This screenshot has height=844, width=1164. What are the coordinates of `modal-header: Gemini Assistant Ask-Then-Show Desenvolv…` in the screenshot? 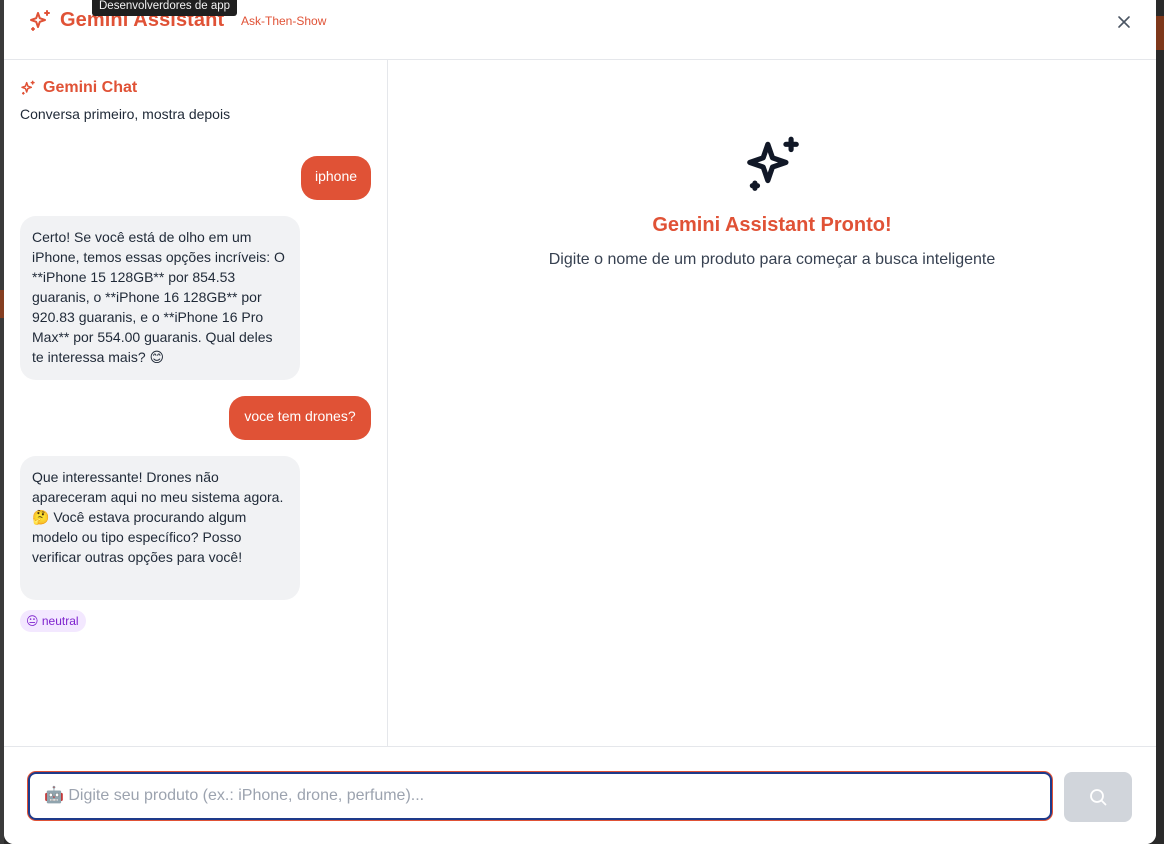 It's located at (580, 30).